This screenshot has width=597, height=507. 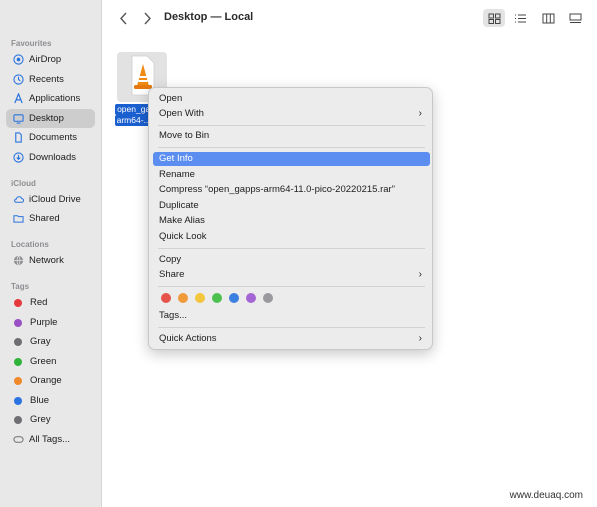 I want to click on cloud-icon, so click(x=18, y=199).